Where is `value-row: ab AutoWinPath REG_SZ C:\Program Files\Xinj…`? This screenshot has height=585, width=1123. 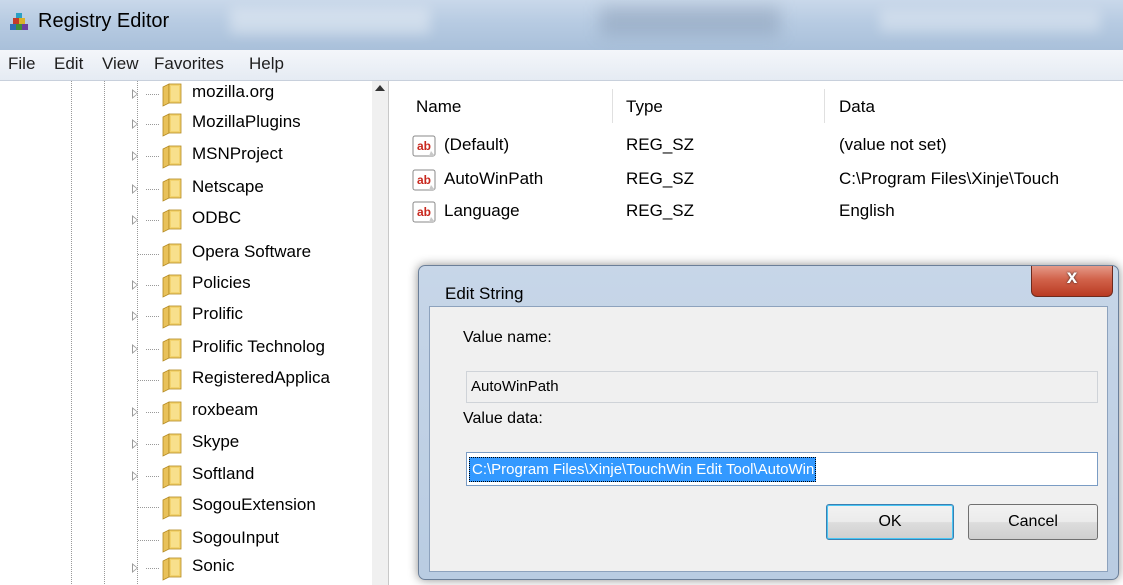
value-row: ab AutoWinPath REG_SZ C:\Program Files\Xinj… is located at coordinates (761, 183).